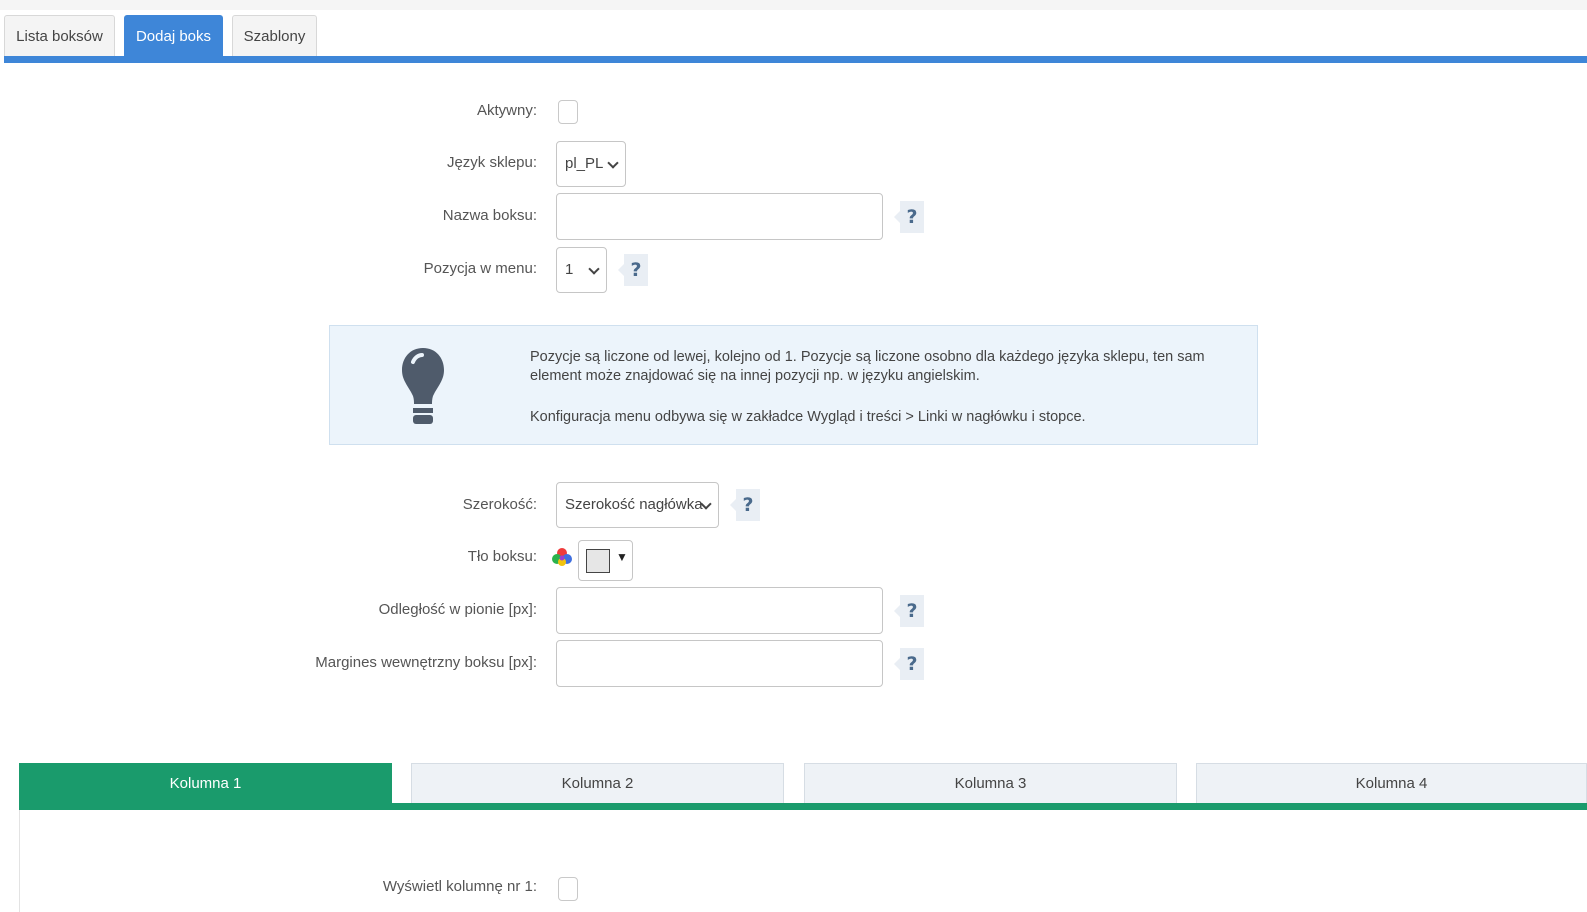 The height and width of the screenshot is (912, 1587). I want to click on color-swatch, so click(598, 561).